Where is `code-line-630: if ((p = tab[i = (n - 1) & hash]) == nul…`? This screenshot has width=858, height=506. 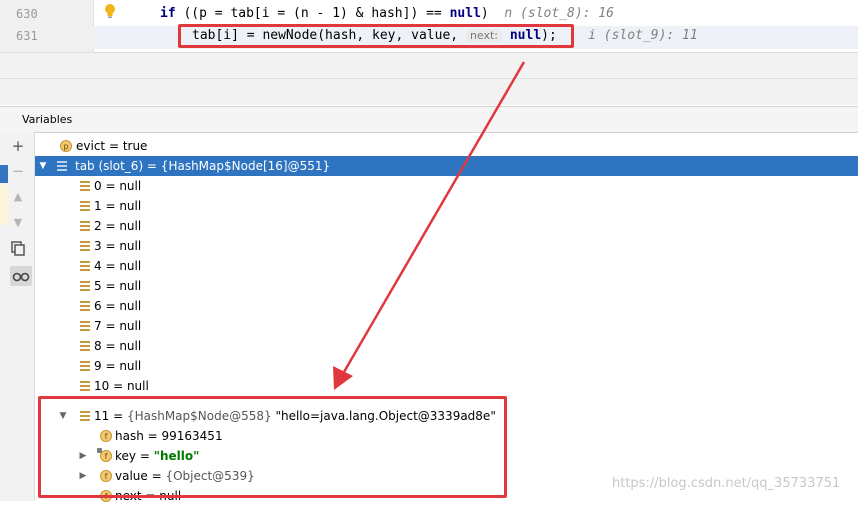
code-line-630: if ((p = tab[i = (n - 1) & hash]) == nul… is located at coordinates (387, 13).